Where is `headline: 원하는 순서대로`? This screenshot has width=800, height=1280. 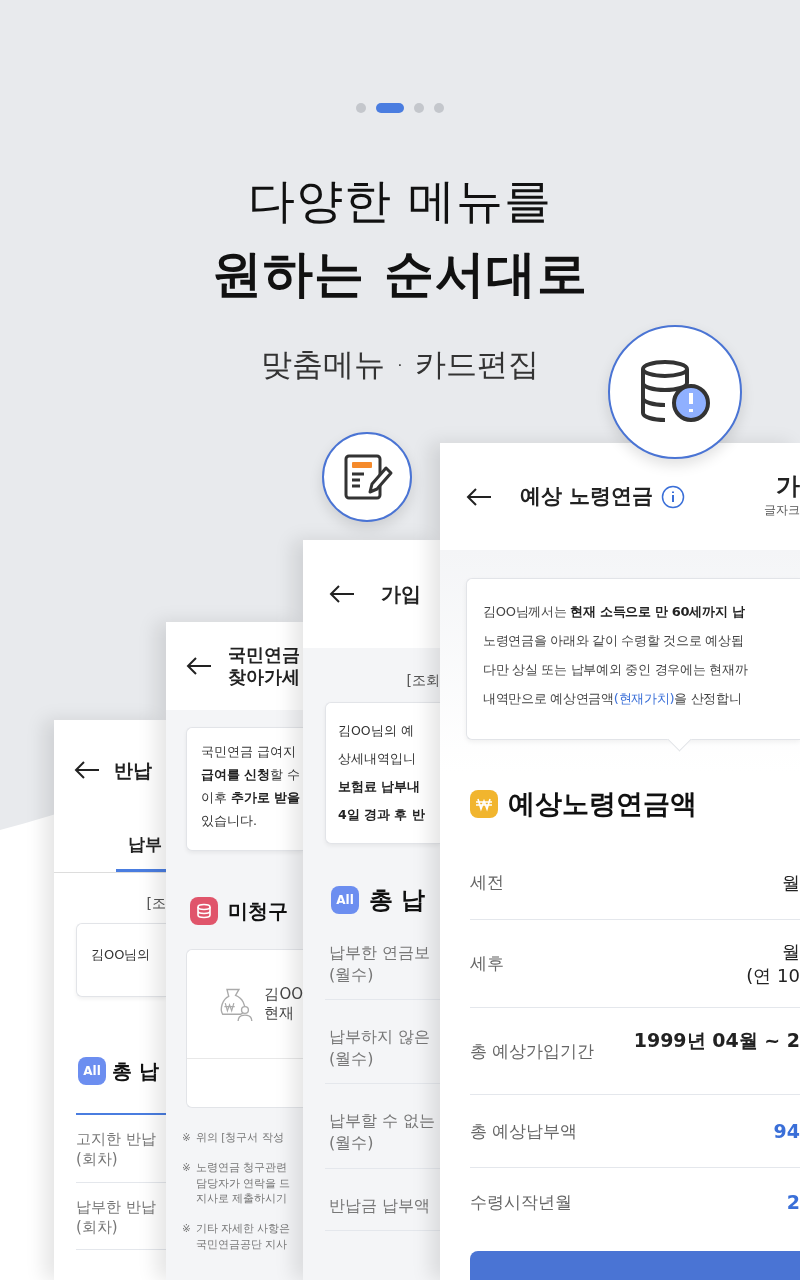 headline: 원하는 순서대로 is located at coordinates (400, 274).